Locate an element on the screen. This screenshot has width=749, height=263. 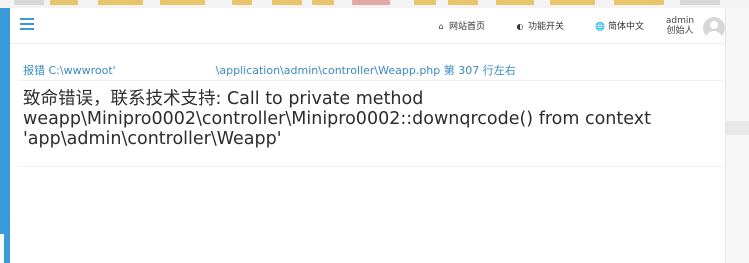
sidebar-stub is located at coordinates (2, 248).